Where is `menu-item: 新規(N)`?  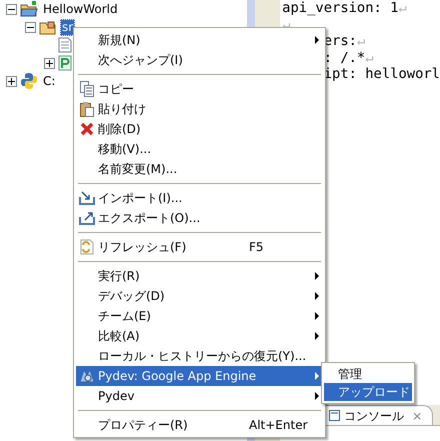 menu-item: 新規(N) is located at coordinates (199, 40).